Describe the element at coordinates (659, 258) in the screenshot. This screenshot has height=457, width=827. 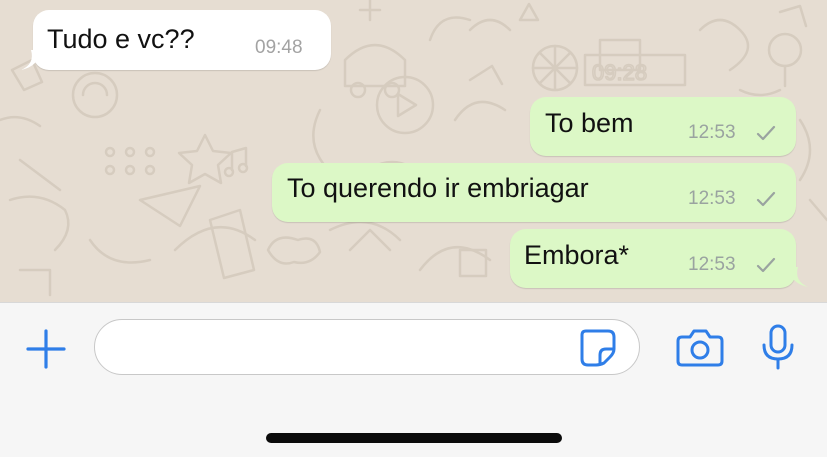
I see `message-bubble-outgoing: Embora* 12:53` at that location.